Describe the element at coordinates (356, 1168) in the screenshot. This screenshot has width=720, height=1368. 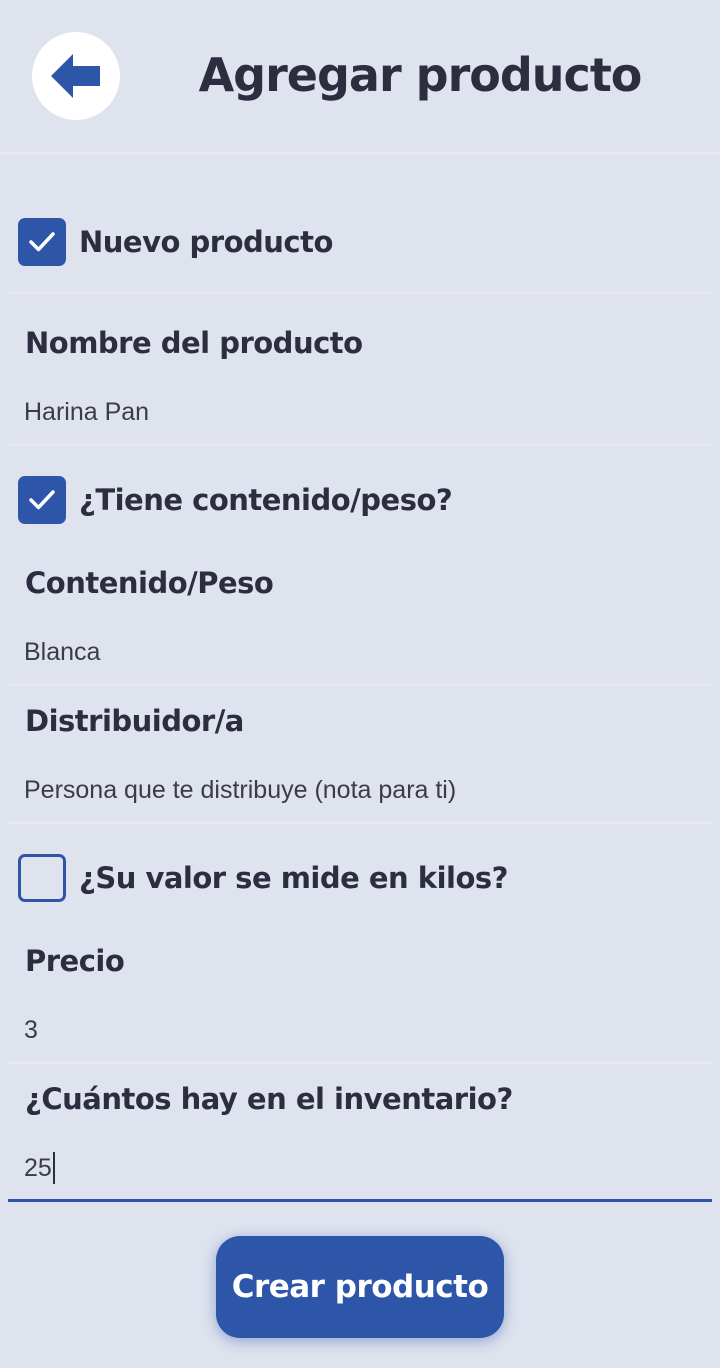
I see `inventory-input` at that location.